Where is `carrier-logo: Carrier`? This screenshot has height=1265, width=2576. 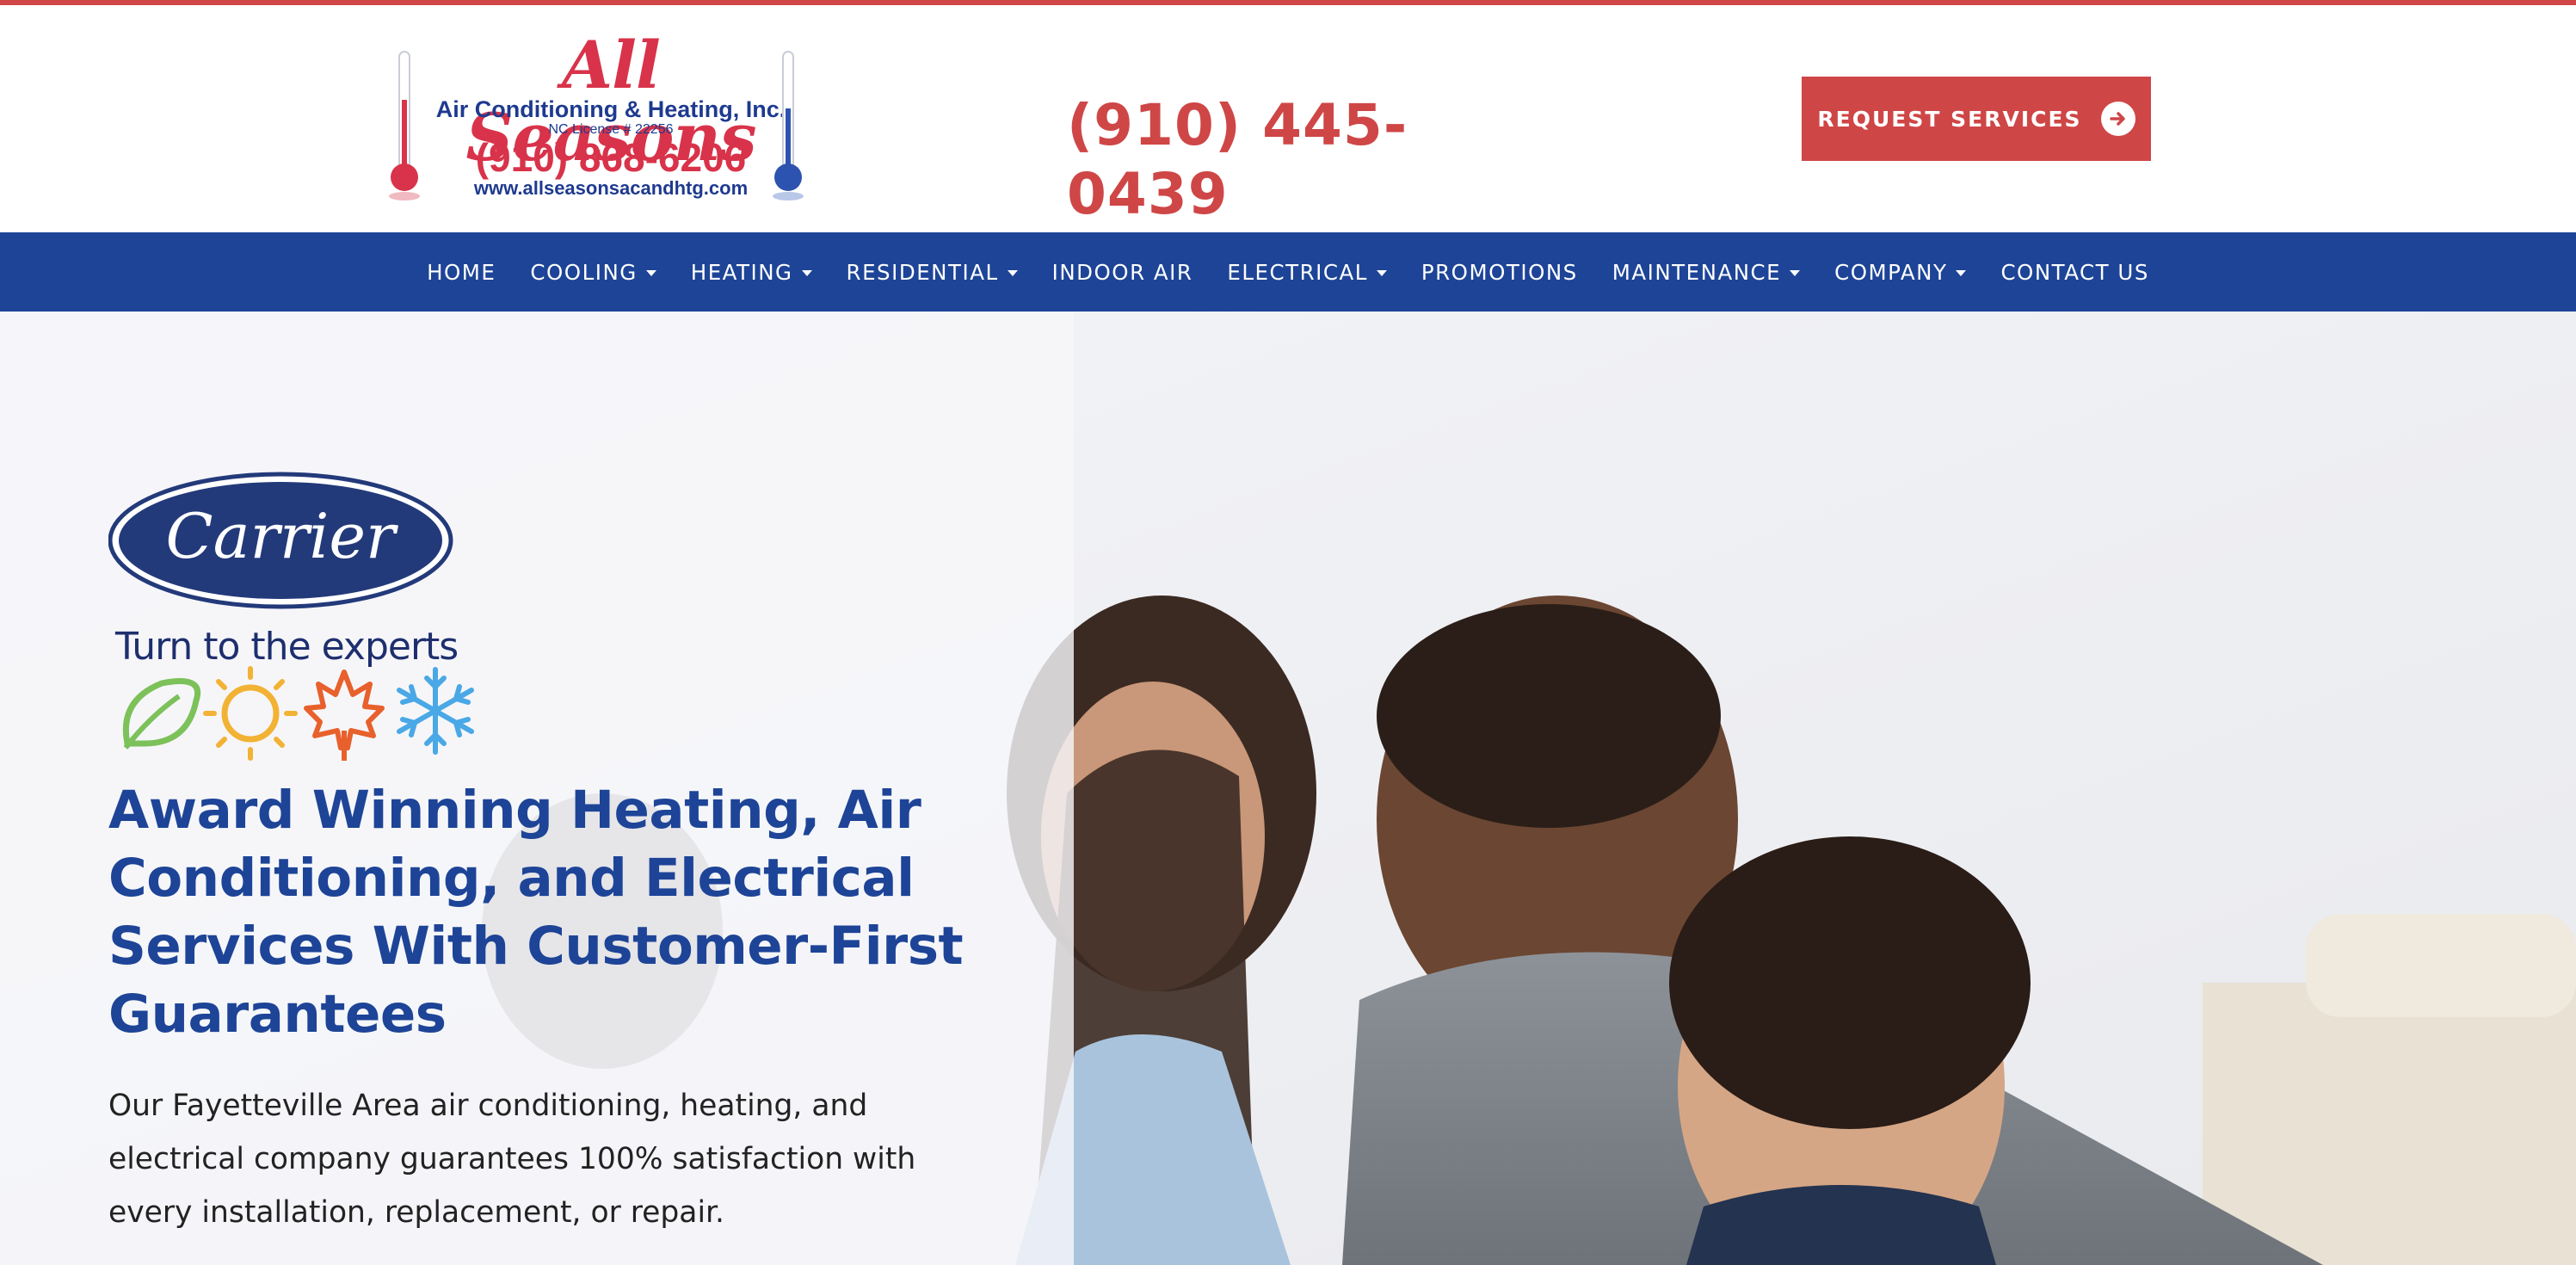 carrier-logo: Carrier is located at coordinates (284, 545).